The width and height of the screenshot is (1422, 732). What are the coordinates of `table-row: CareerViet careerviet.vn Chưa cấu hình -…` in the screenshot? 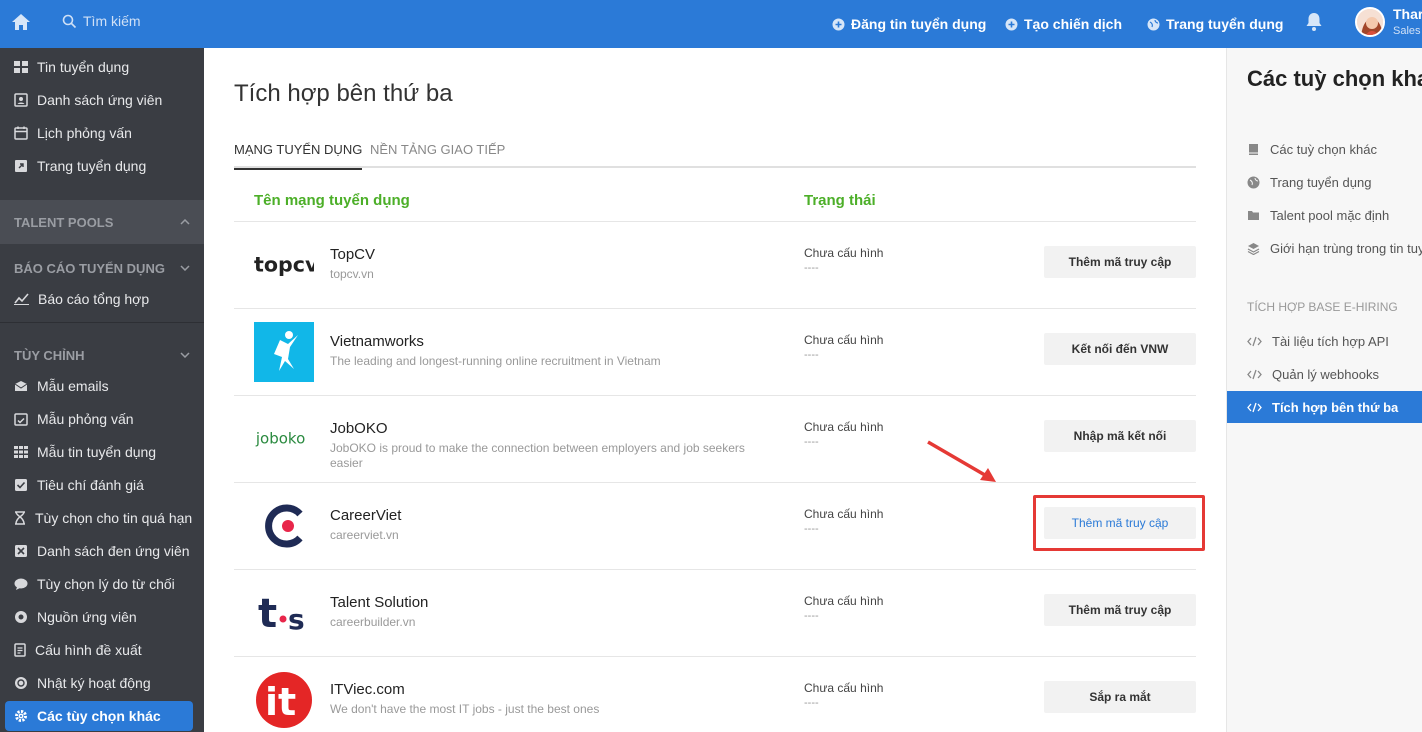 It's located at (715, 526).